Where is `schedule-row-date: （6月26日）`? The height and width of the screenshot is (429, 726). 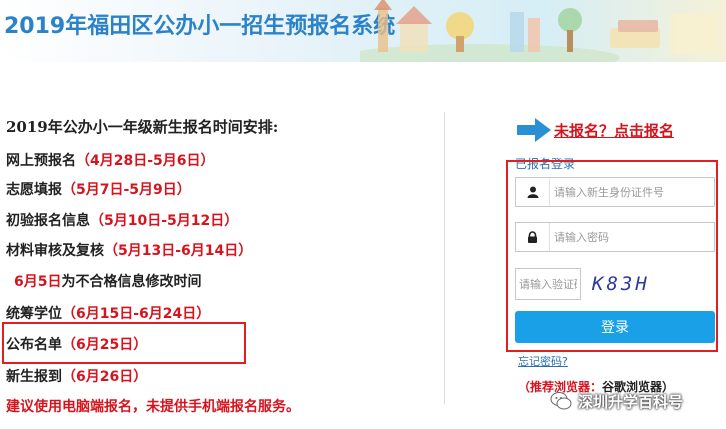 schedule-row-date: （6月26日） is located at coordinates (105, 377).